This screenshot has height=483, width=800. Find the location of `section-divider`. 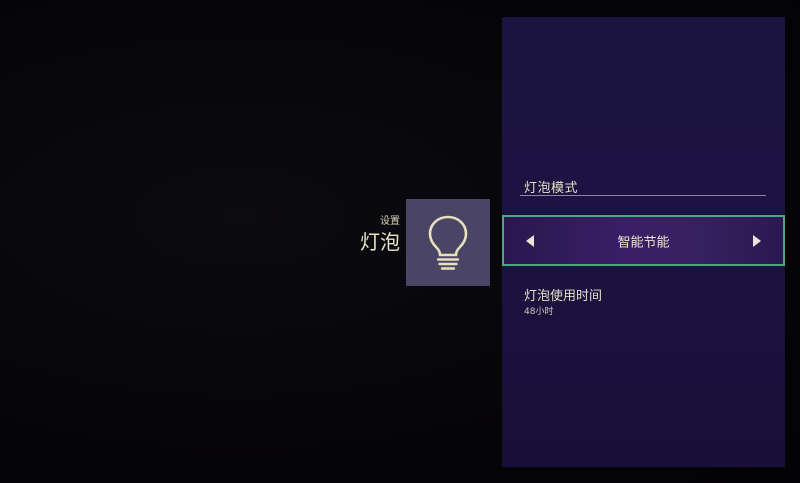

section-divider is located at coordinates (643, 195).